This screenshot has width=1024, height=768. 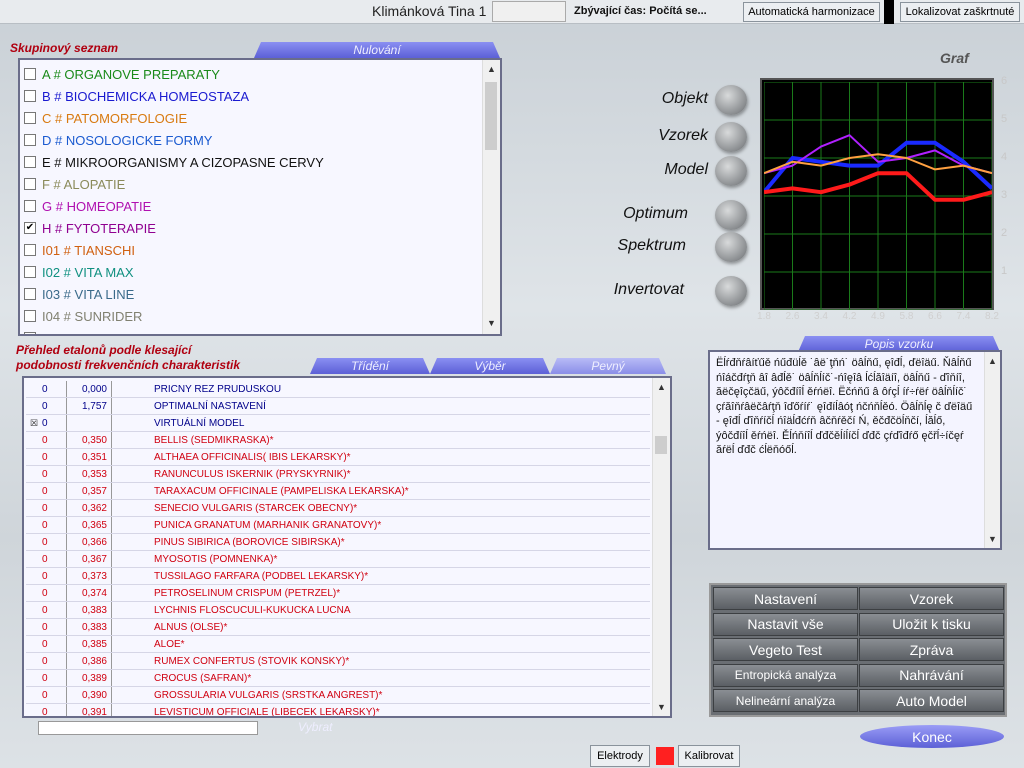 I want to click on electrodes-button: Elektrody, so click(x=620, y=756).